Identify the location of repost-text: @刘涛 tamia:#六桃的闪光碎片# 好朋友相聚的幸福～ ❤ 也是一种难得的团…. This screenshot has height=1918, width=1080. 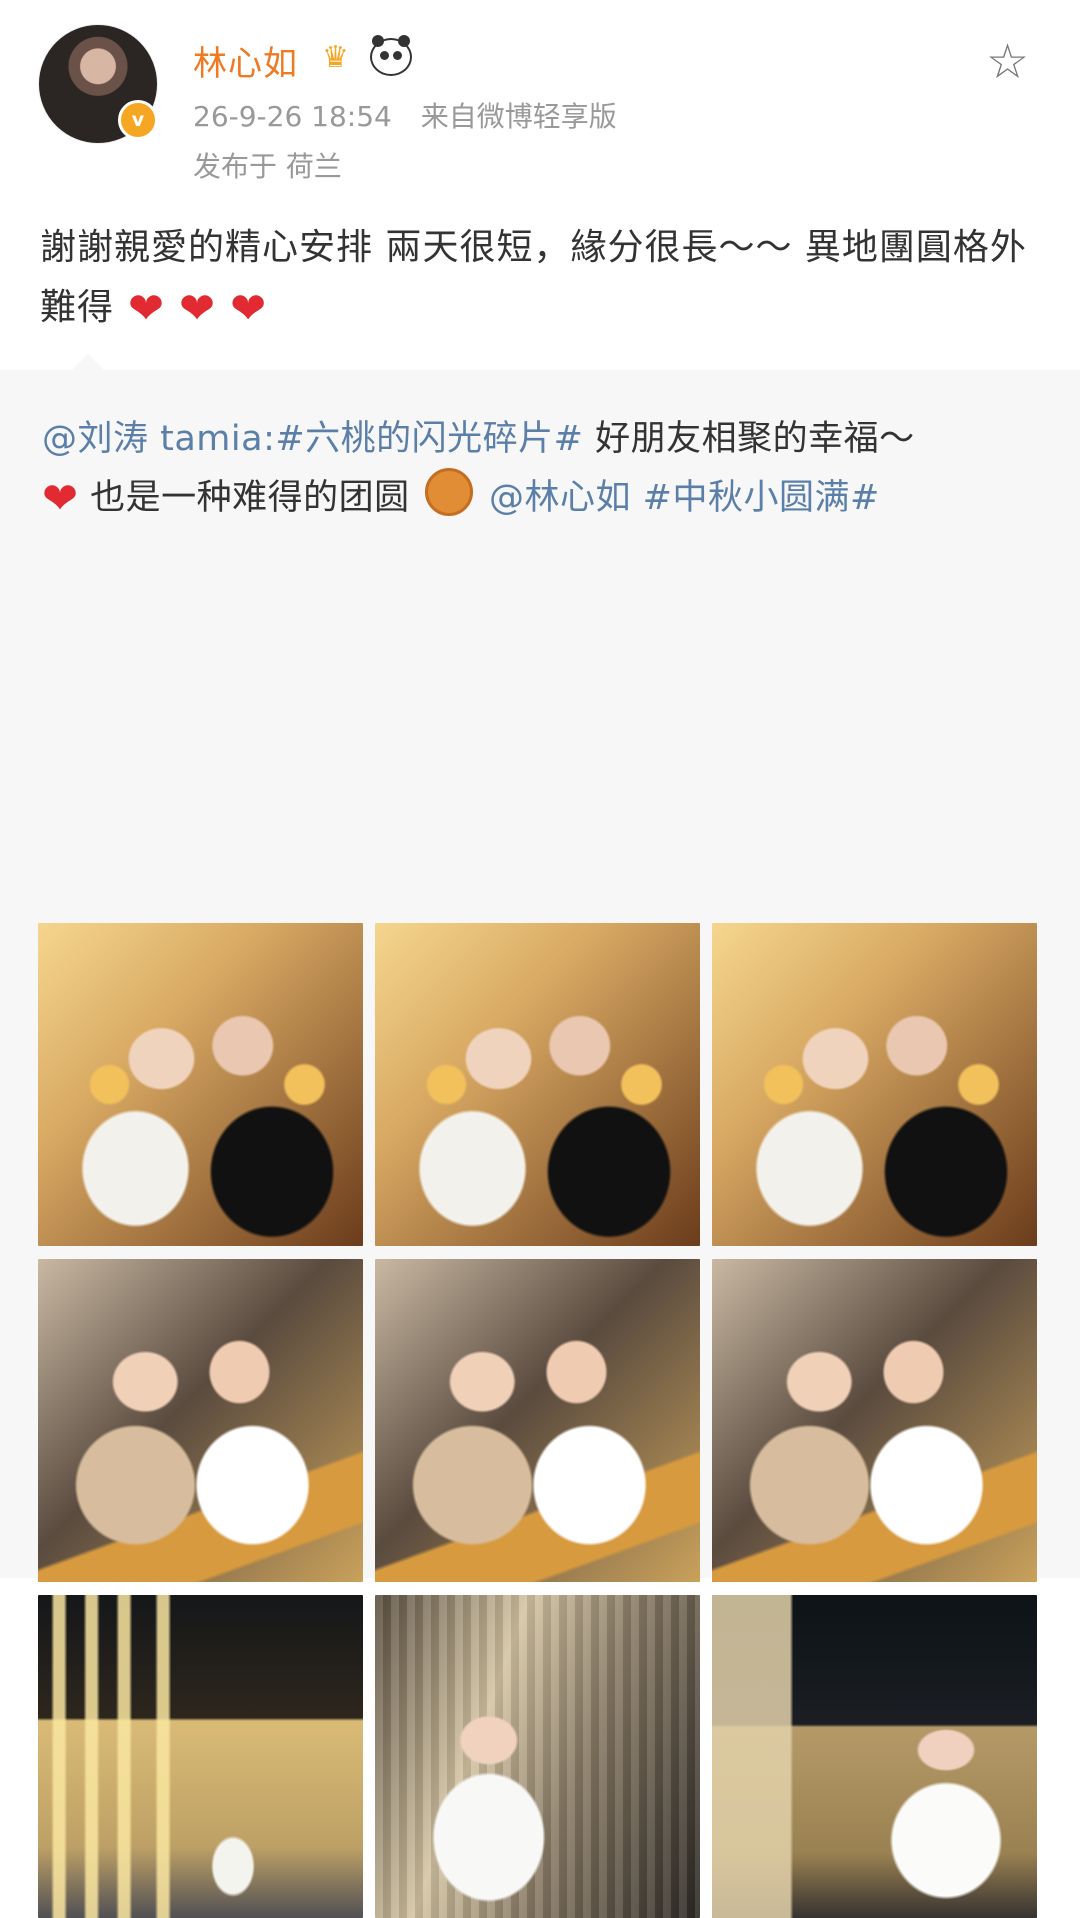
(539, 468).